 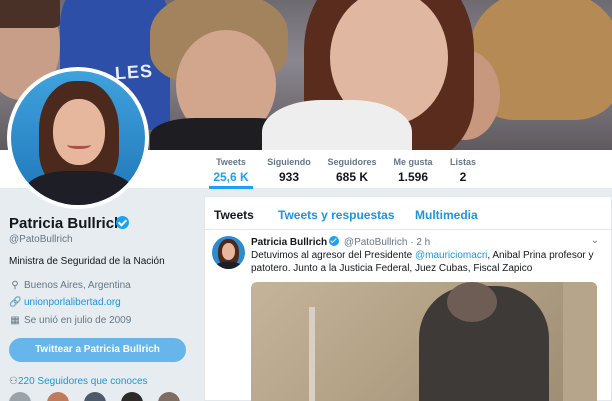 I want to click on tweet-avatar-face, so click(x=228, y=251).